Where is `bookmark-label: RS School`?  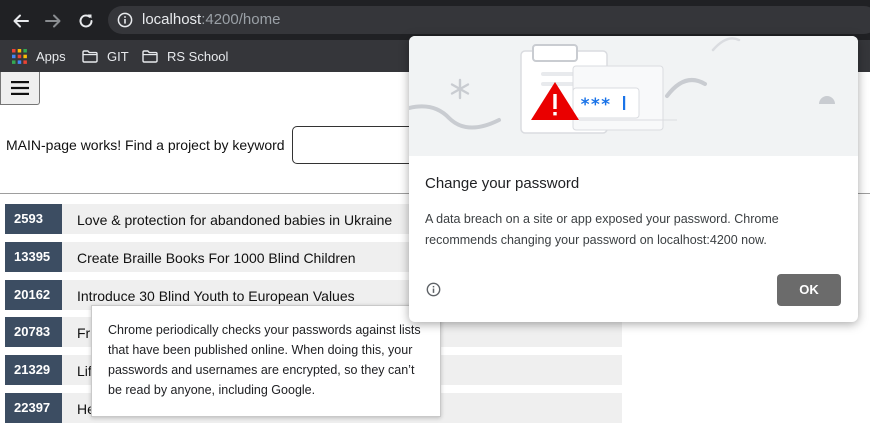
bookmark-label: RS School is located at coordinates (198, 56).